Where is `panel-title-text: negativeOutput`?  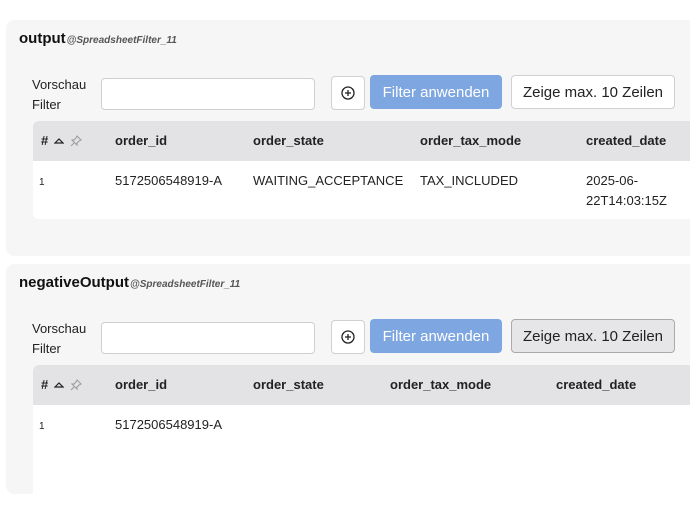
panel-title-text: negativeOutput is located at coordinates (74, 282).